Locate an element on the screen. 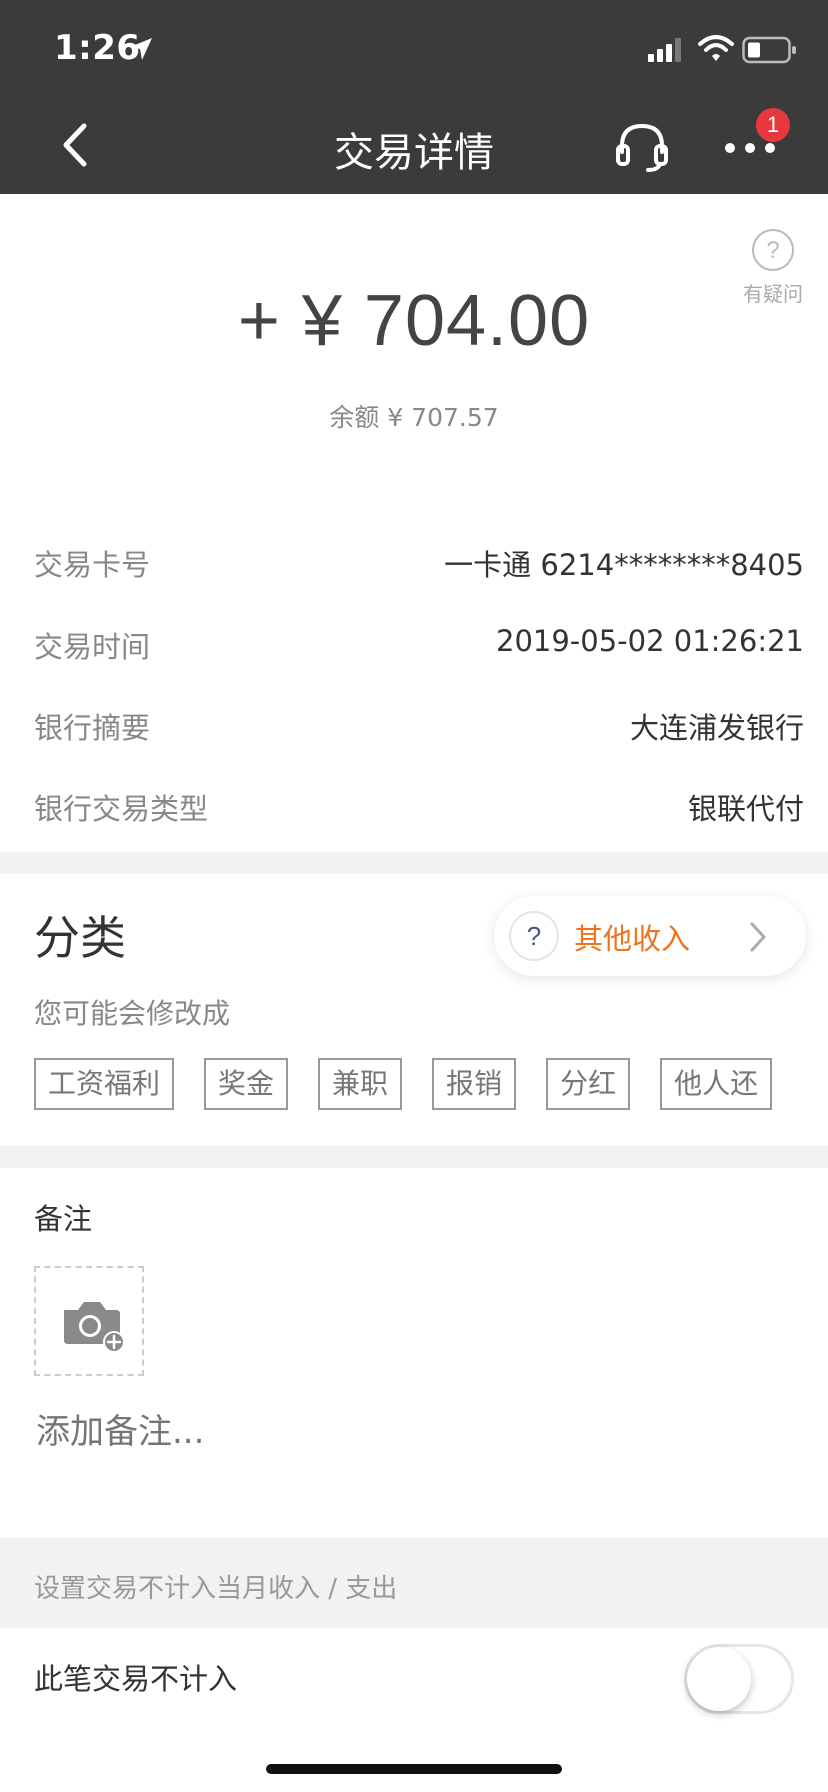 This screenshot has width=828, height=1792. exclude-toggle is located at coordinates (739, 1679).